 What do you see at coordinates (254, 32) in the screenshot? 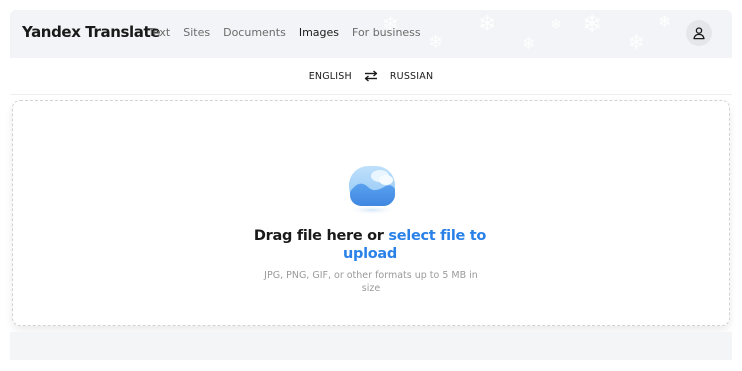
I see `nav-item-documents: Documents` at bounding box center [254, 32].